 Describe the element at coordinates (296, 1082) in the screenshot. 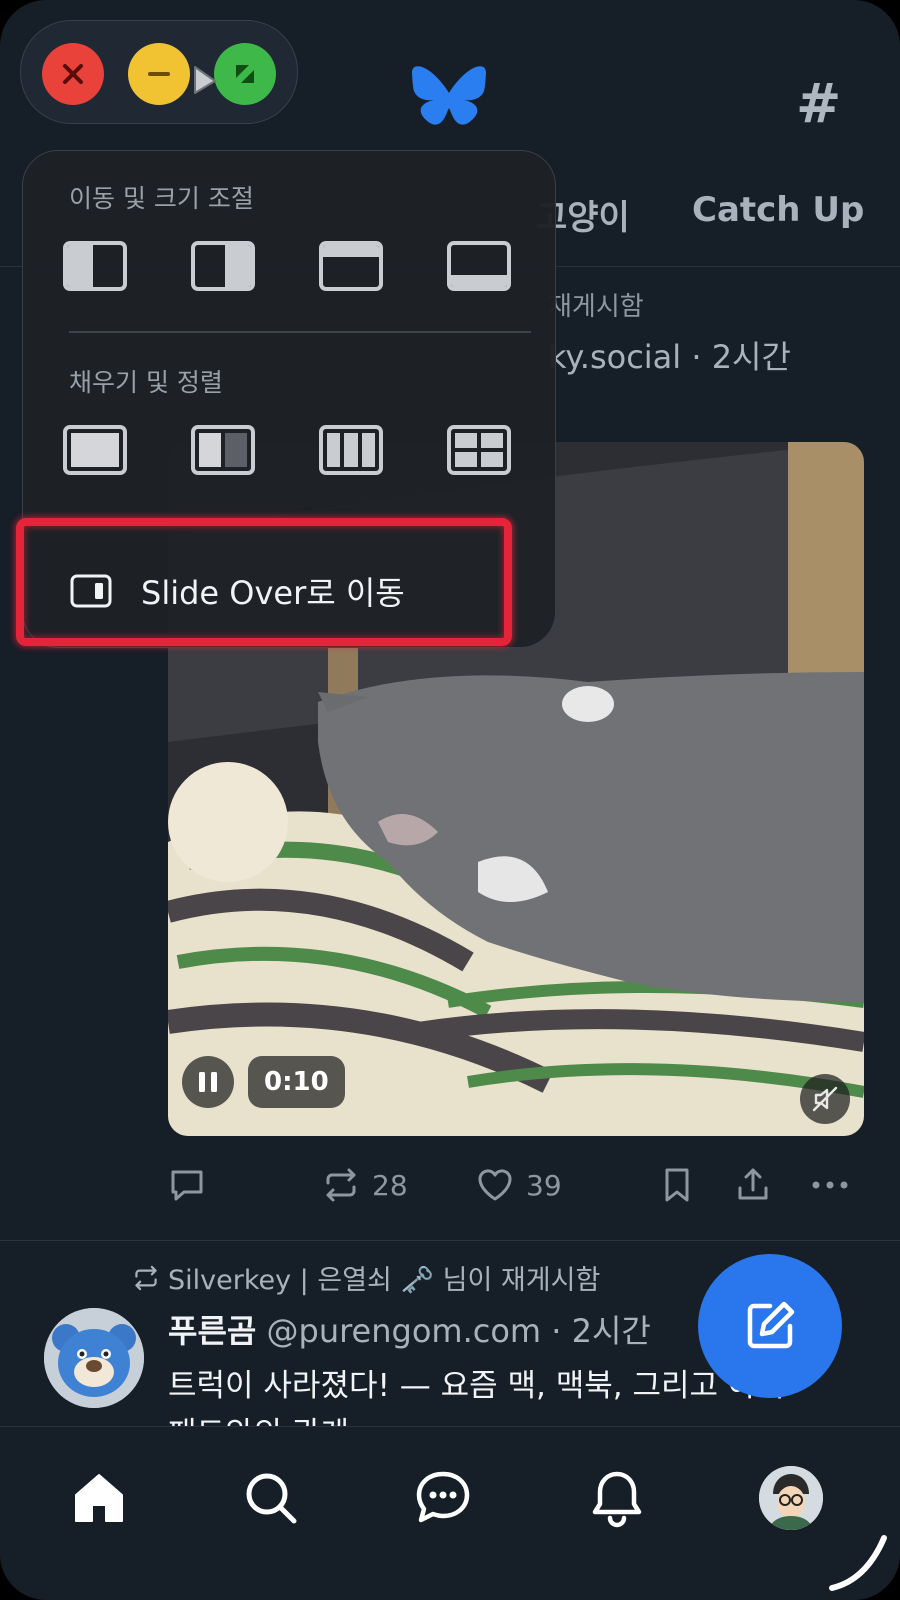

I see `video-time: 0:10` at that location.